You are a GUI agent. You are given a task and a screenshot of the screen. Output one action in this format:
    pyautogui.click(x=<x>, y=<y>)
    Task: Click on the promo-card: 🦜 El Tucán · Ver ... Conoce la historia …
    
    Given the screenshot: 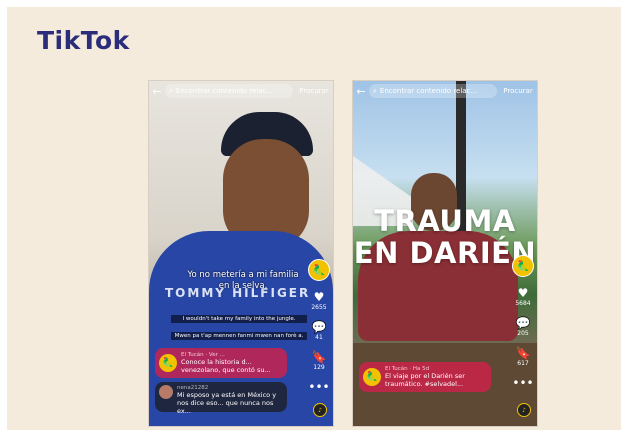 What is the action you would take?
    pyautogui.click(x=221, y=363)
    